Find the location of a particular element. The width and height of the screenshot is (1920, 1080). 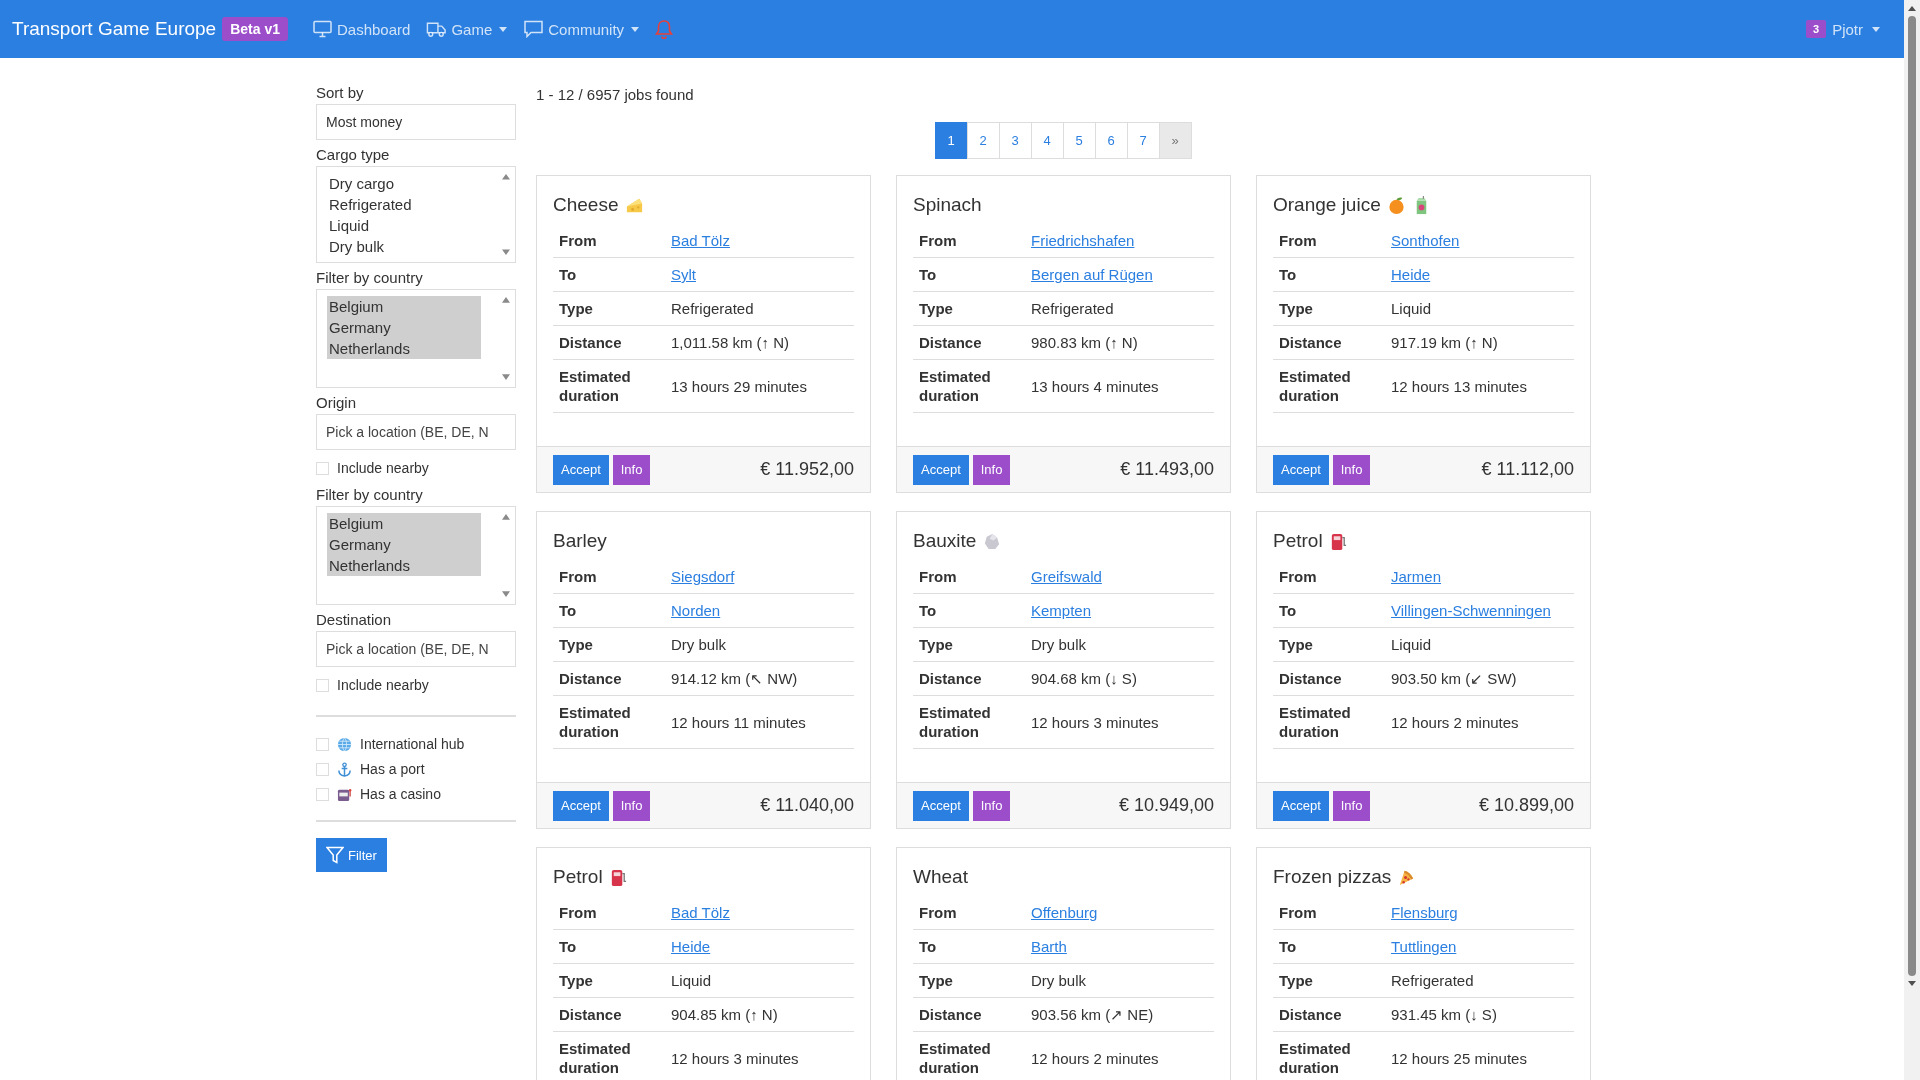

page-link: 3 is located at coordinates (1015, 140).